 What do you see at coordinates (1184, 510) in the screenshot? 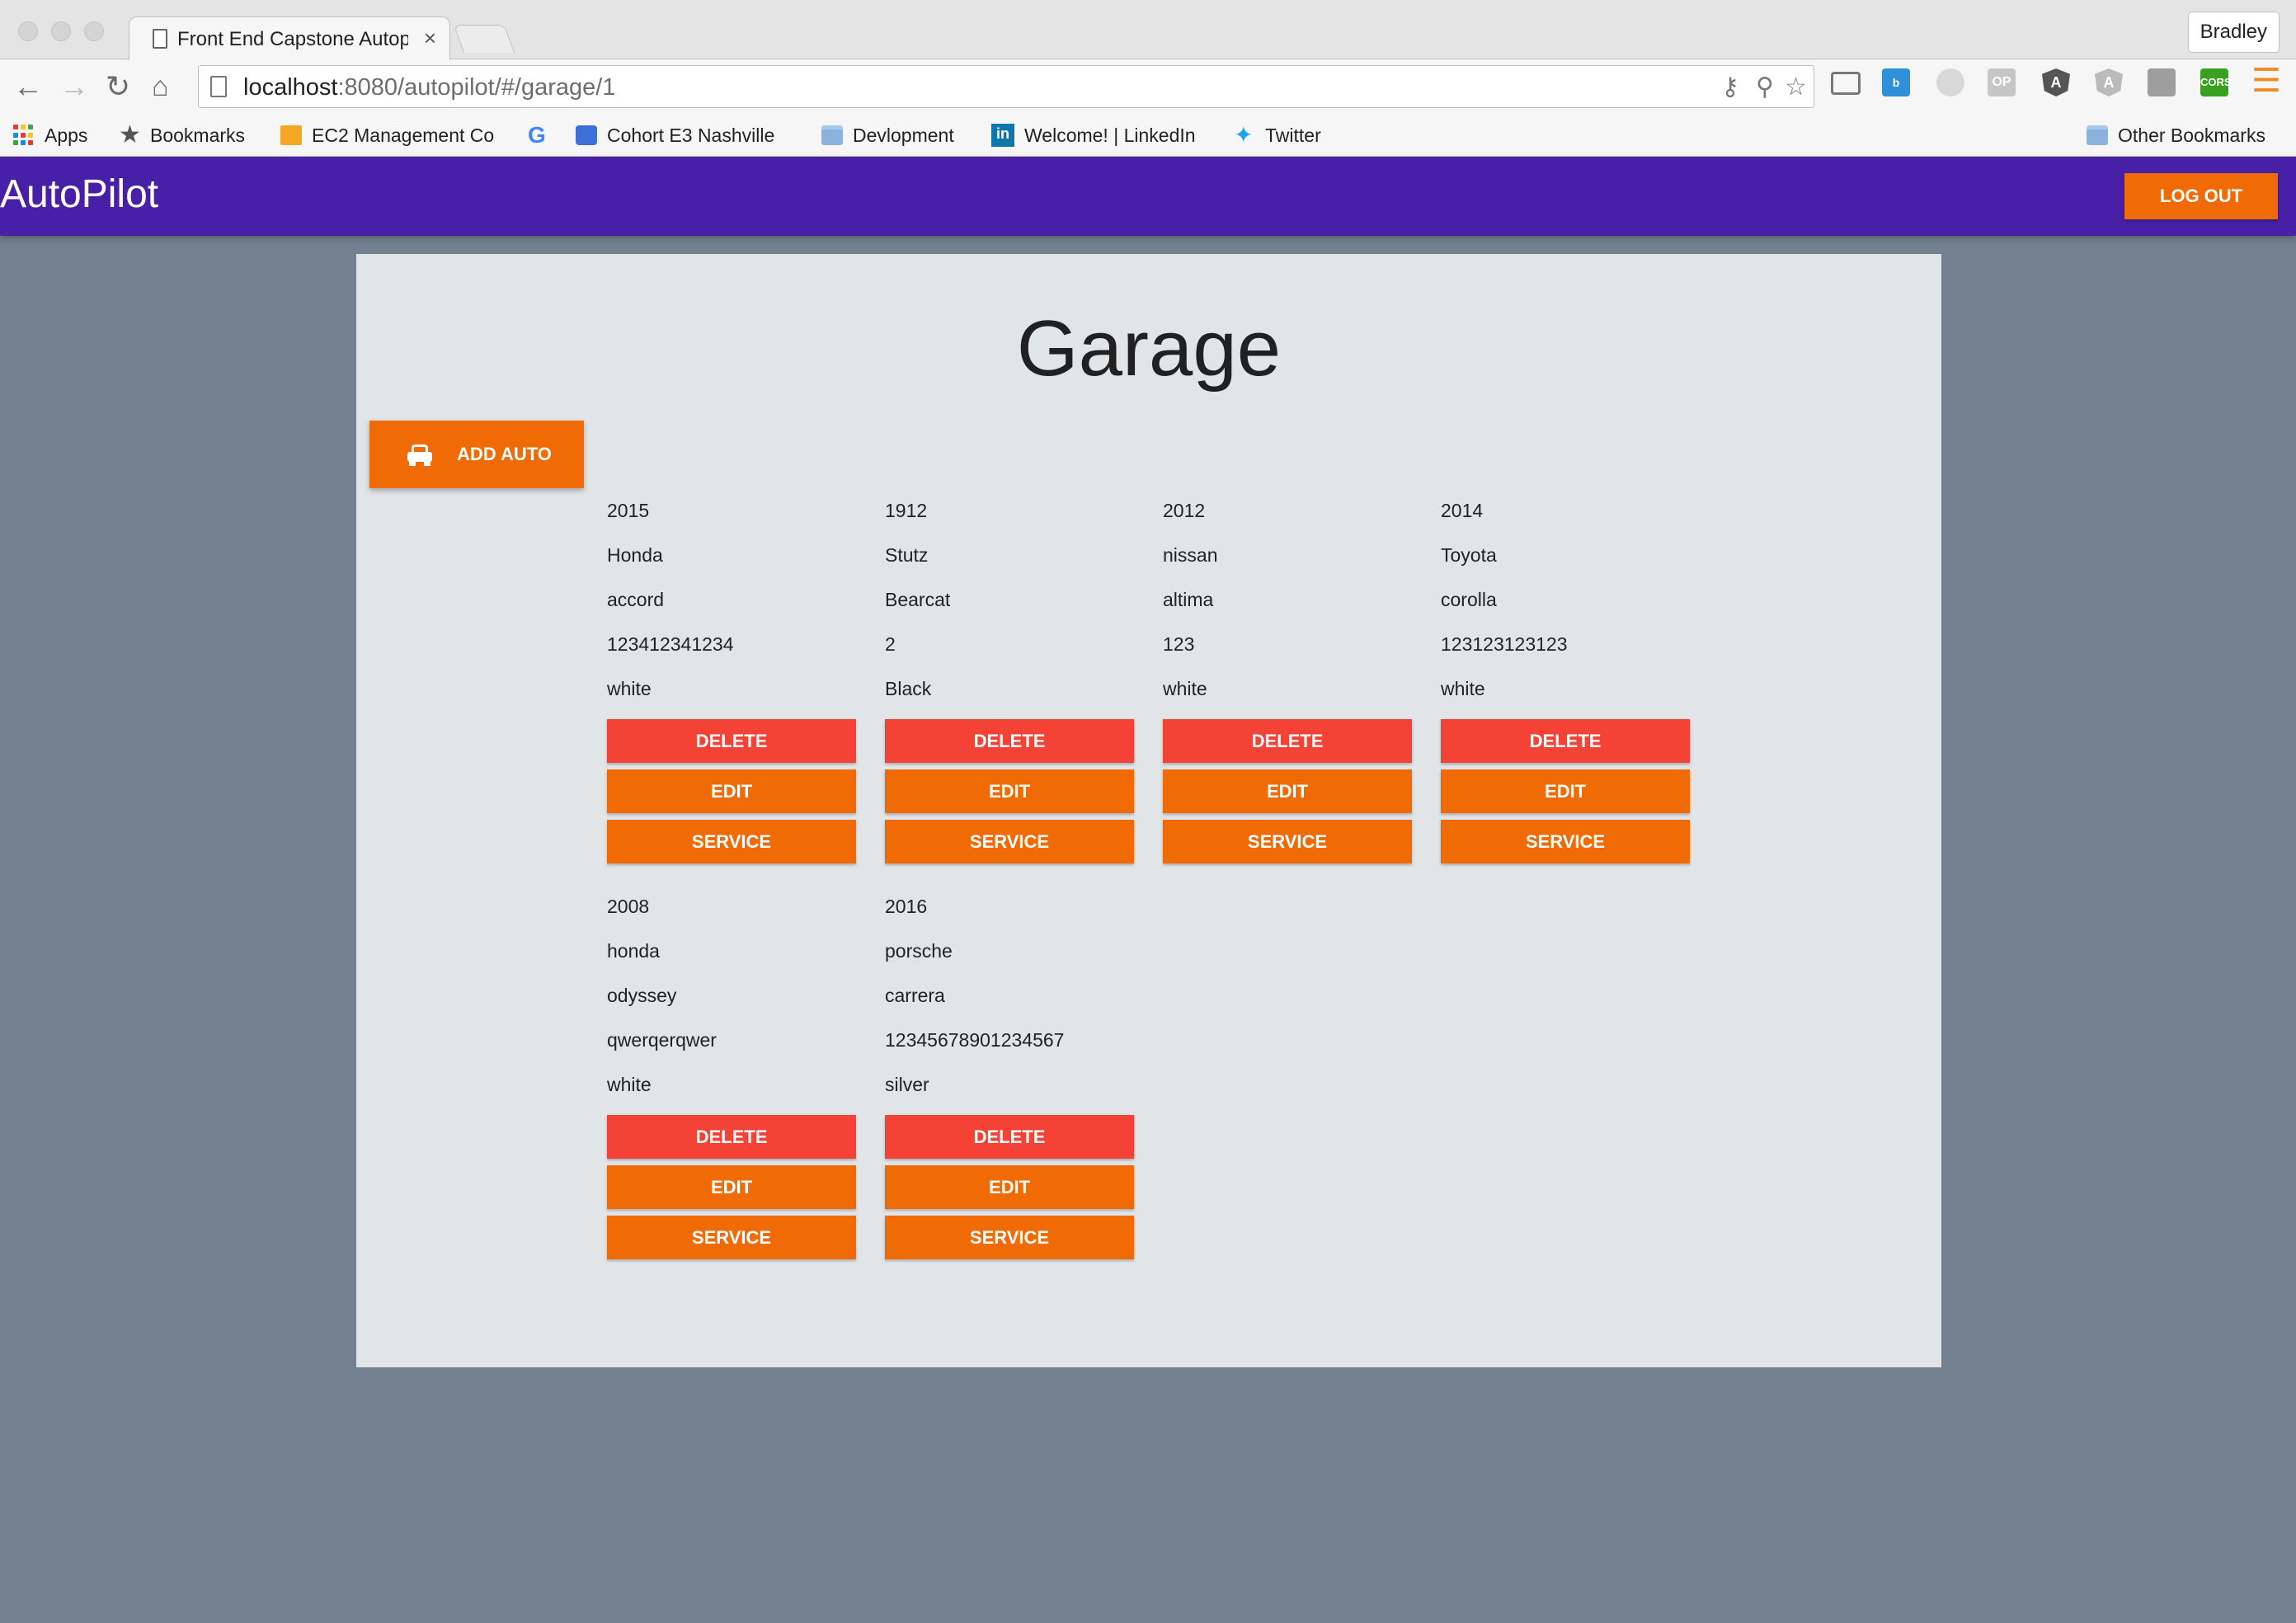
I see `car-year: 2012` at bounding box center [1184, 510].